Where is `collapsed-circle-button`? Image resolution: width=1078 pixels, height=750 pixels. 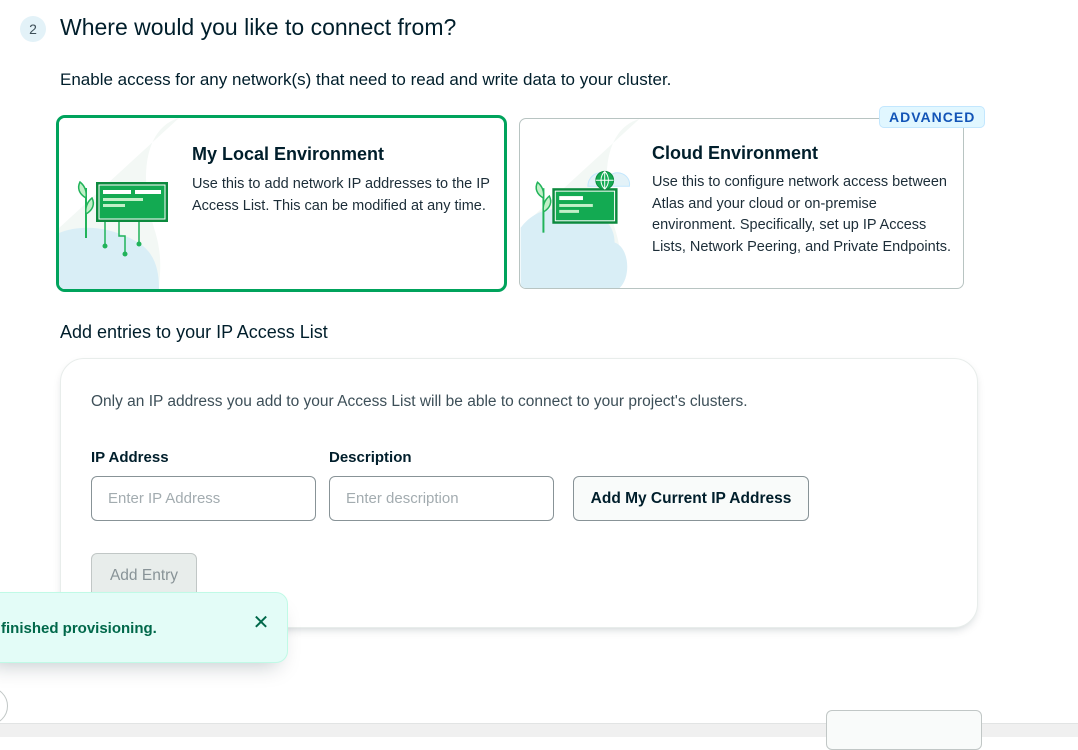
collapsed-circle-button is located at coordinates (4, 706).